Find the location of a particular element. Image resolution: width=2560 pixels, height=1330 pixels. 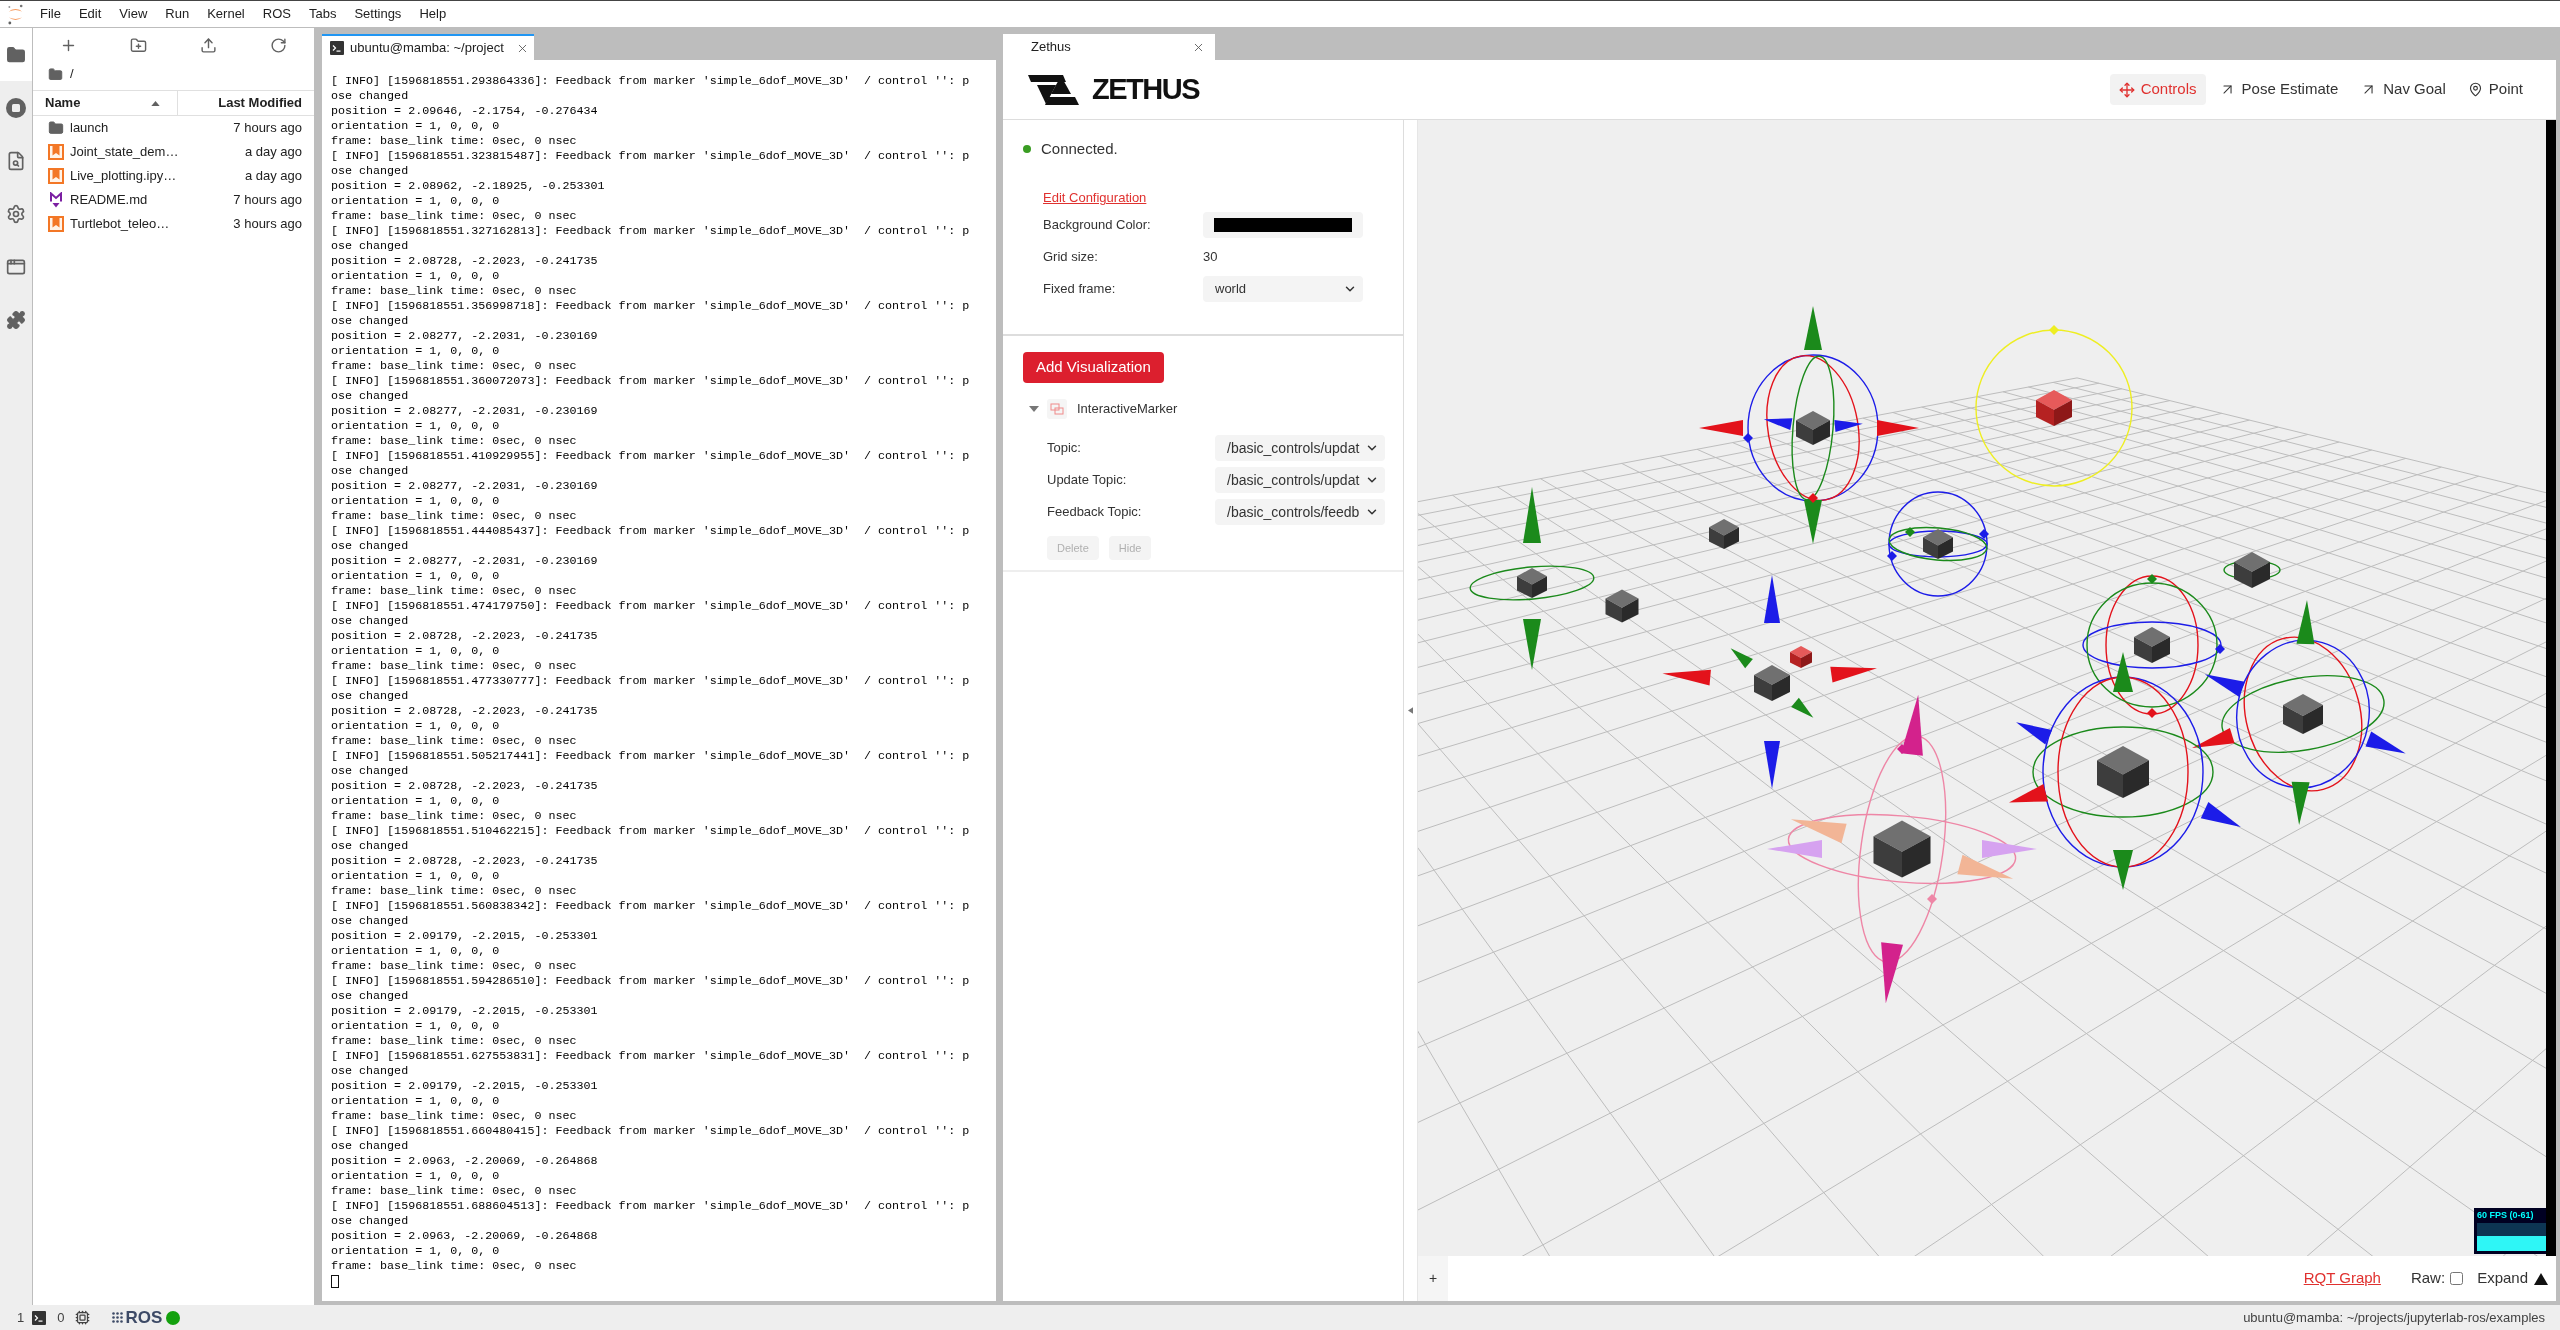

file-row: Joint_state_dem… a day ago is located at coordinates (173, 152).